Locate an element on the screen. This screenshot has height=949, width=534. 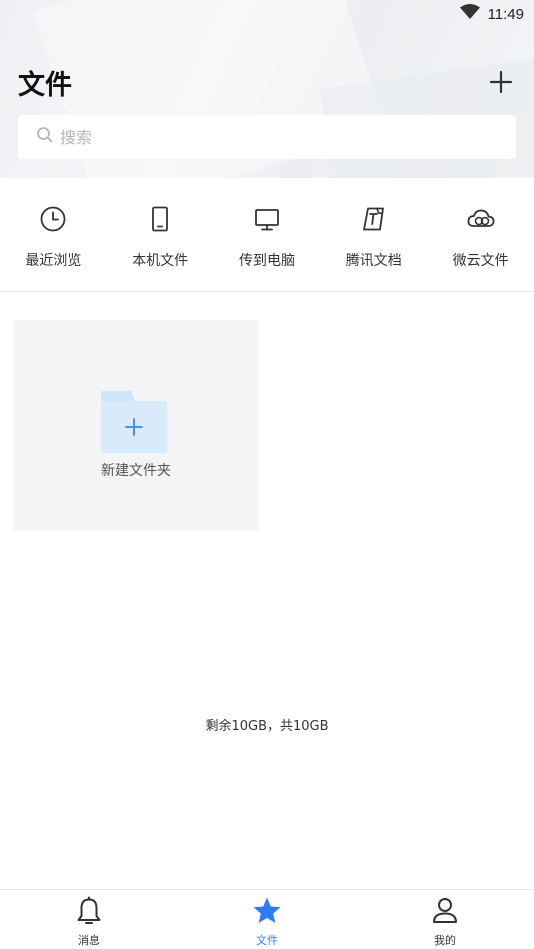
shortcut-send-to-pc: 传到电脑 is located at coordinates (267, 234).